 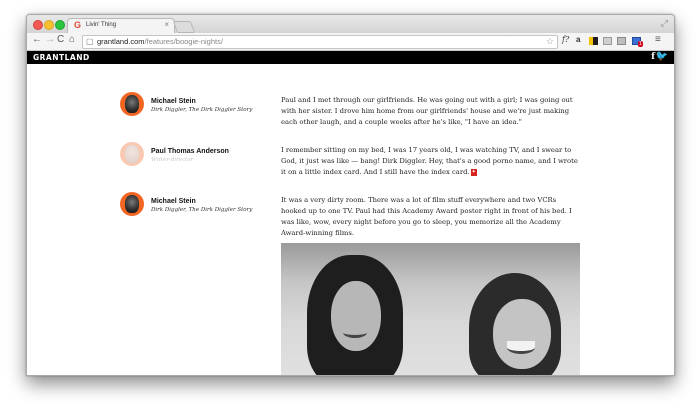 What do you see at coordinates (72, 39) in the screenshot?
I see `home-icon: ⌂` at bounding box center [72, 39].